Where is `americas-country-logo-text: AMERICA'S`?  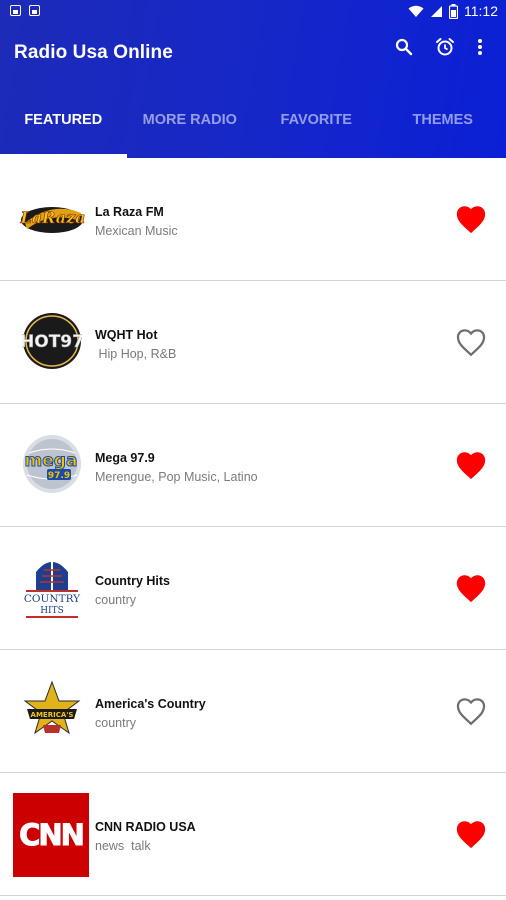 americas-country-logo-text: AMERICA'S is located at coordinates (52, 715).